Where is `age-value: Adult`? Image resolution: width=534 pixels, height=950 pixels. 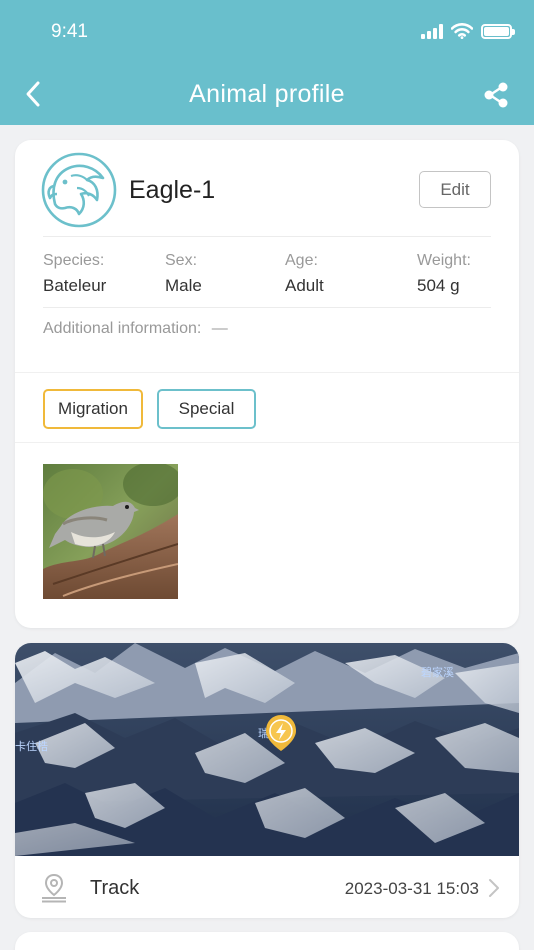 age-value: Adult is located at coordinates (304, 285).